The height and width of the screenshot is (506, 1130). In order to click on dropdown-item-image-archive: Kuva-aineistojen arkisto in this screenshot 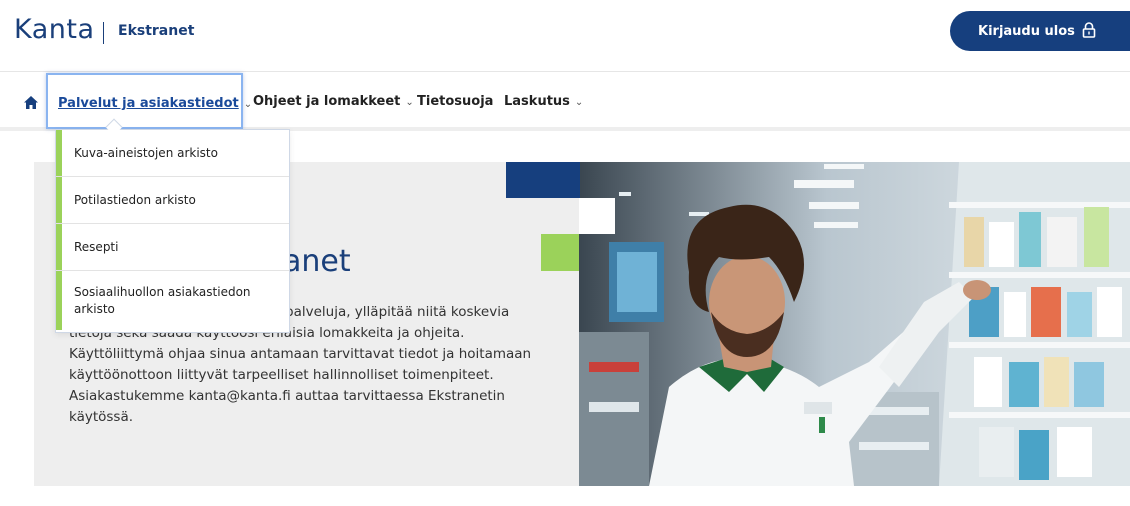, I will do `click(172, 153)`.